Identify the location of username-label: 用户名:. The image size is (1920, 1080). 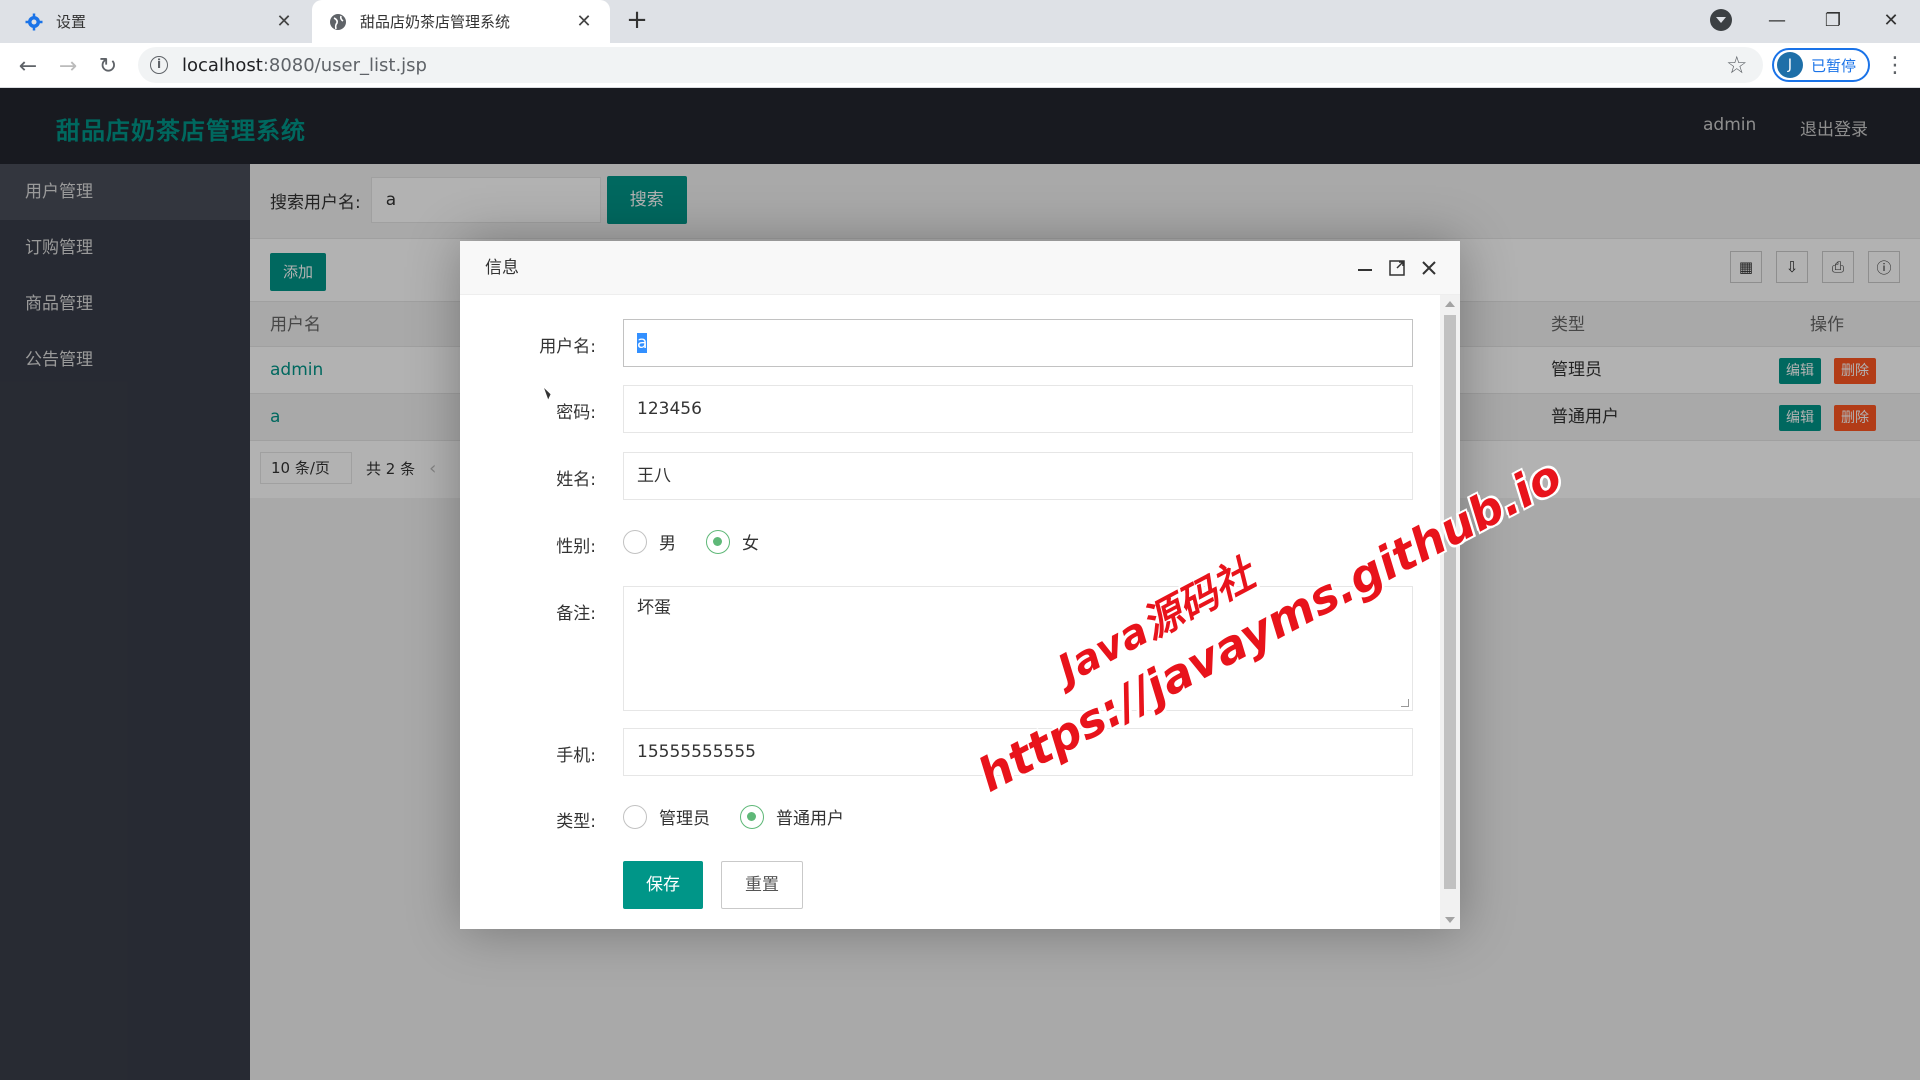
(567, 347).